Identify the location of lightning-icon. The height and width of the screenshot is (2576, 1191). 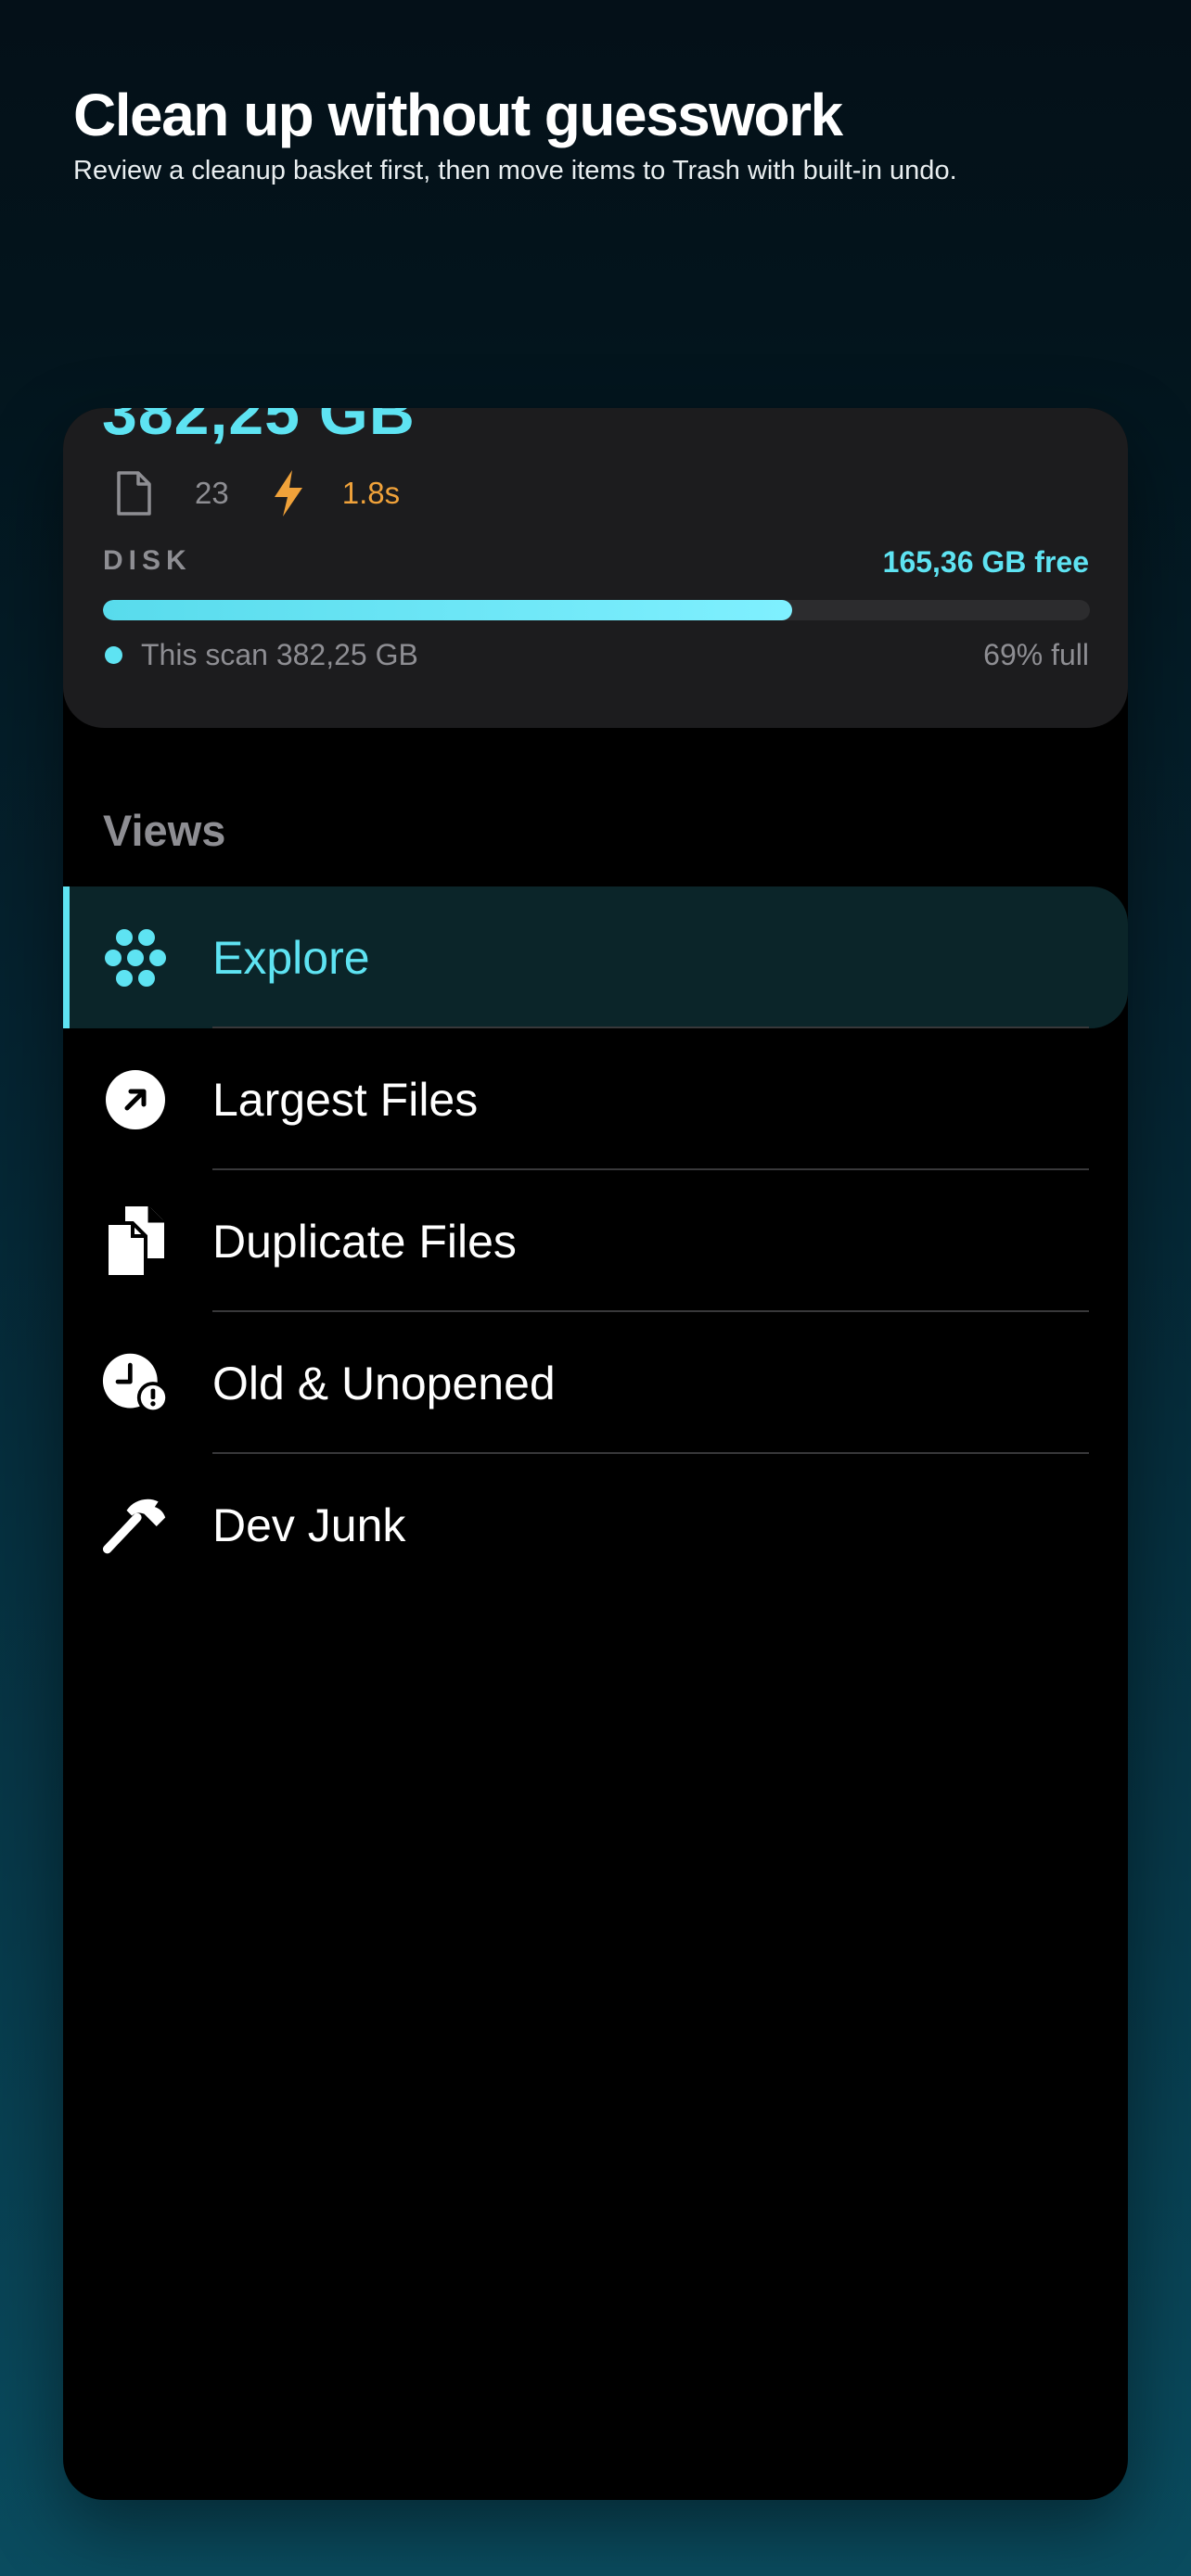
(288, 493).